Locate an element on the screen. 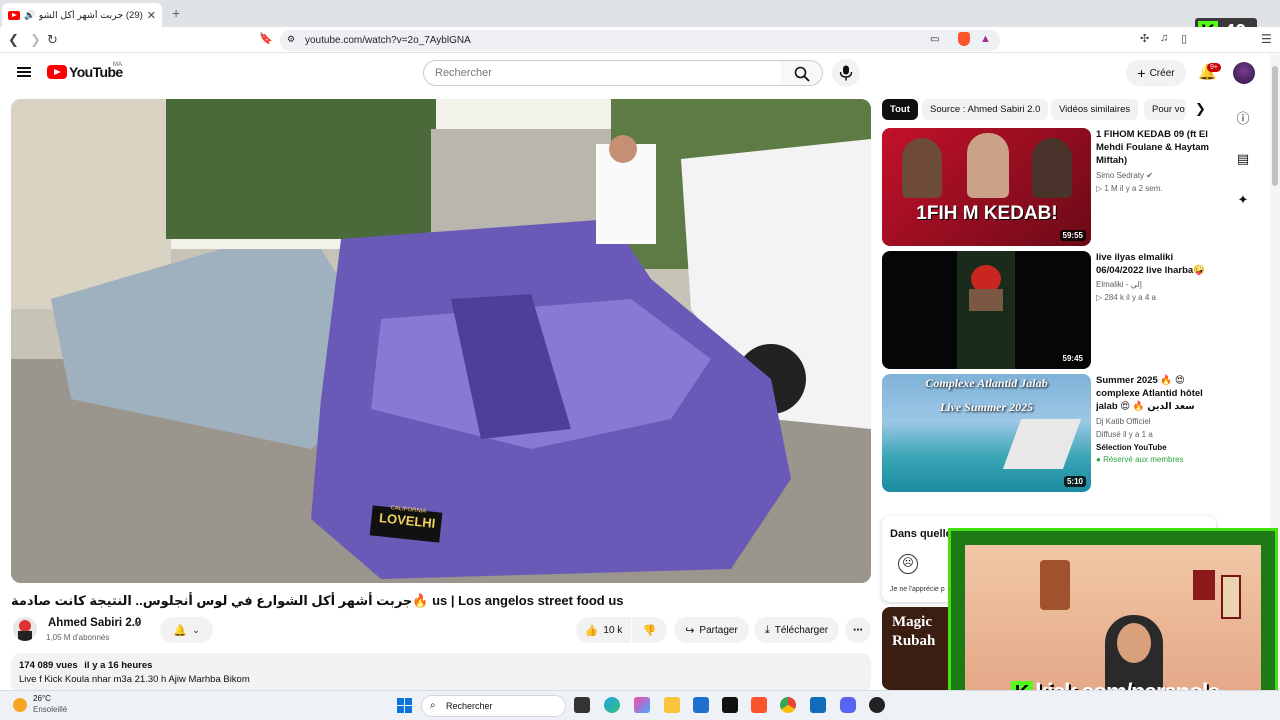 The width and height of the screenshot is (1280, 720). bell-outline-icon: 🔔 is located at coordinates (180, 630).